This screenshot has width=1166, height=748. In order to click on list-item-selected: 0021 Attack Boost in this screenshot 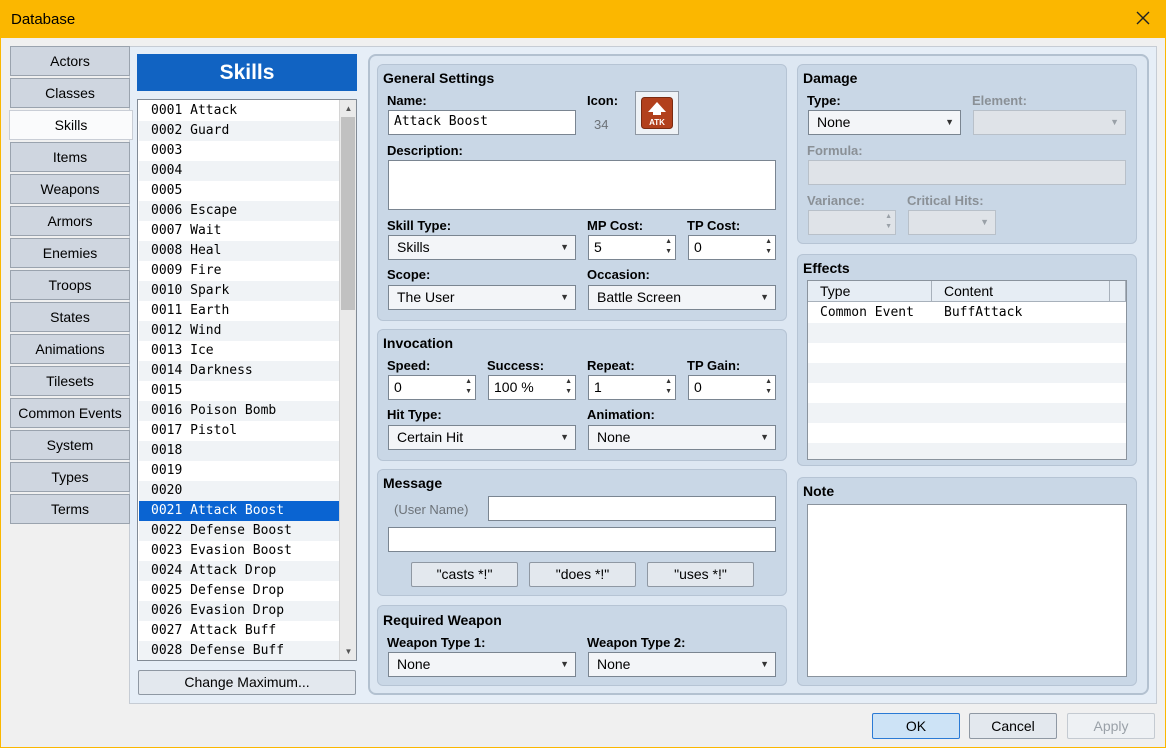, I will do `click(239, 511)`.